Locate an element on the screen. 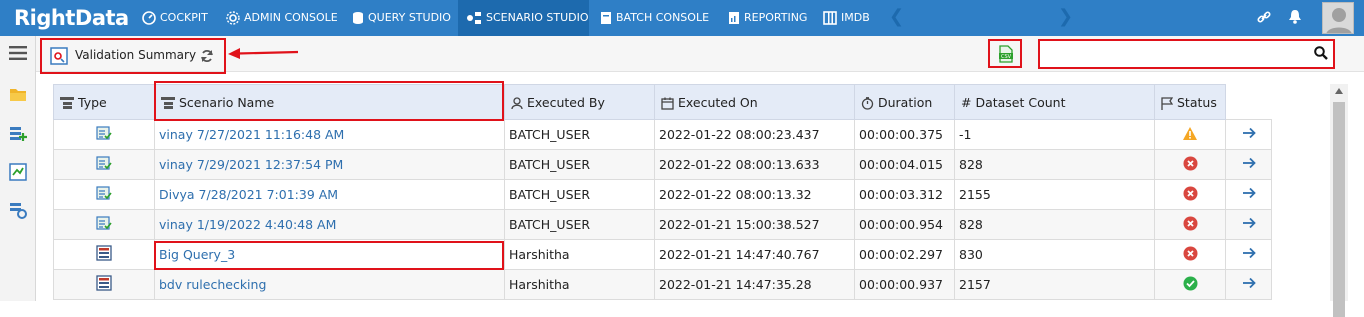 The height and width of the screenshot is (317, 1364). column-type: Type is located at coordinates (104, 102).